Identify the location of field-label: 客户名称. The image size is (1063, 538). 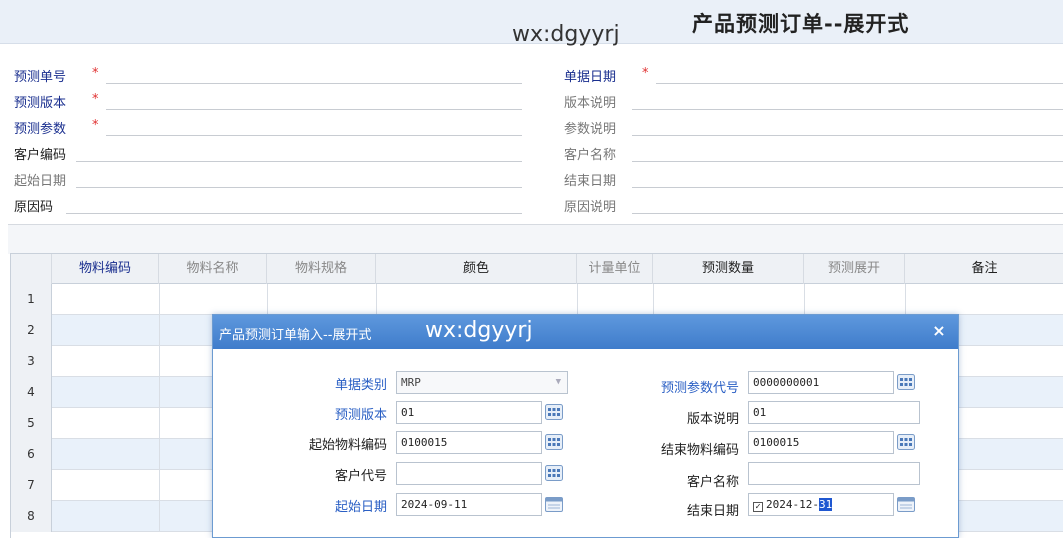
(590, 155).